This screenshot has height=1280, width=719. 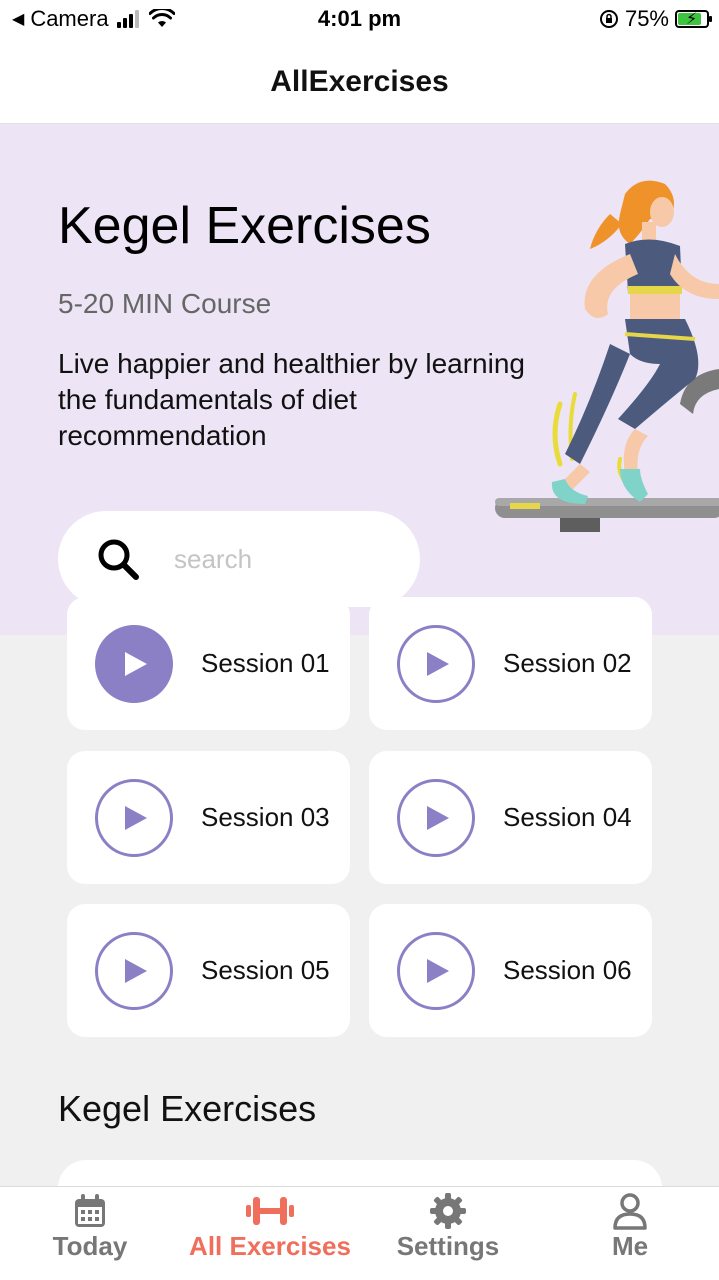 What do you see at coordinates (265, 817) in the screenshot?
I see `session-label: Session 03` at bounding box center [265, 817].